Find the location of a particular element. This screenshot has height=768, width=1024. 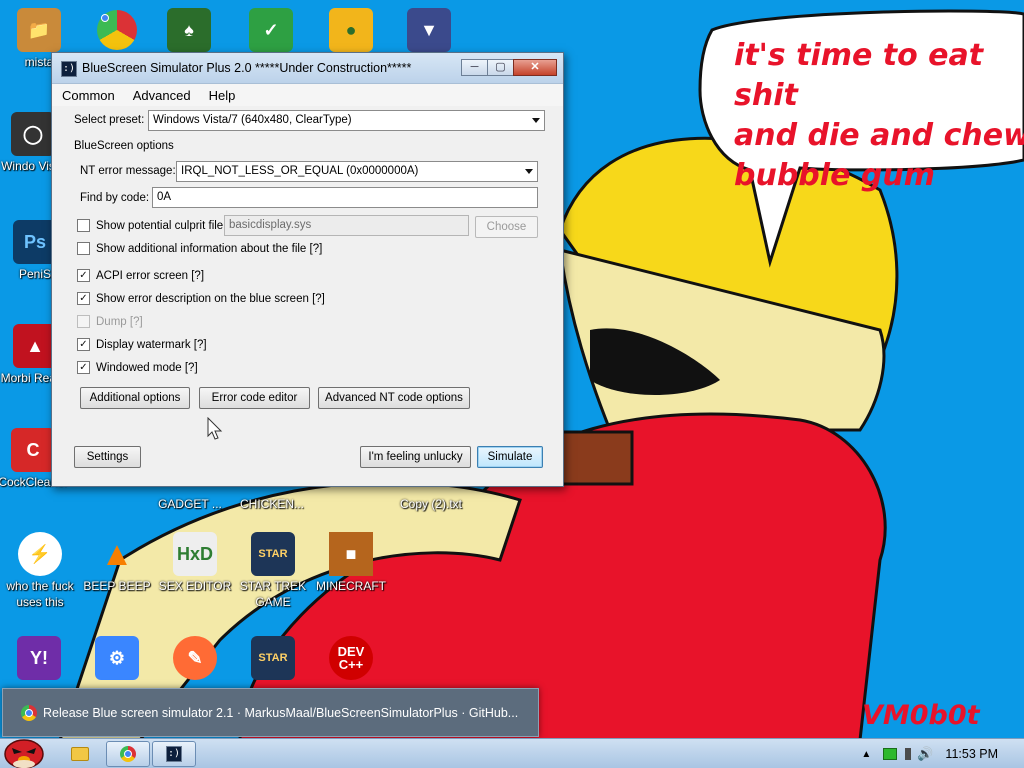

mouse-cursor-icon is located at coordinates (215, 428).